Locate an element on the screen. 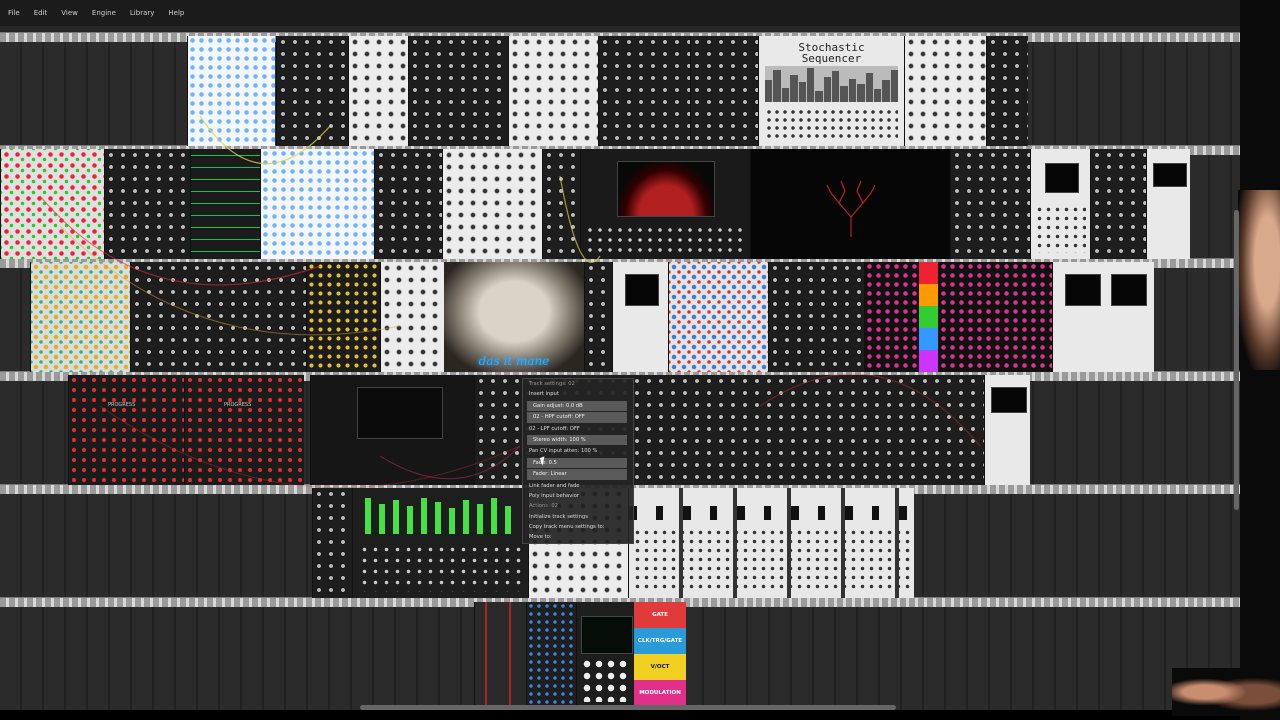  module-plateau-a is located at coordinates (891, 317).